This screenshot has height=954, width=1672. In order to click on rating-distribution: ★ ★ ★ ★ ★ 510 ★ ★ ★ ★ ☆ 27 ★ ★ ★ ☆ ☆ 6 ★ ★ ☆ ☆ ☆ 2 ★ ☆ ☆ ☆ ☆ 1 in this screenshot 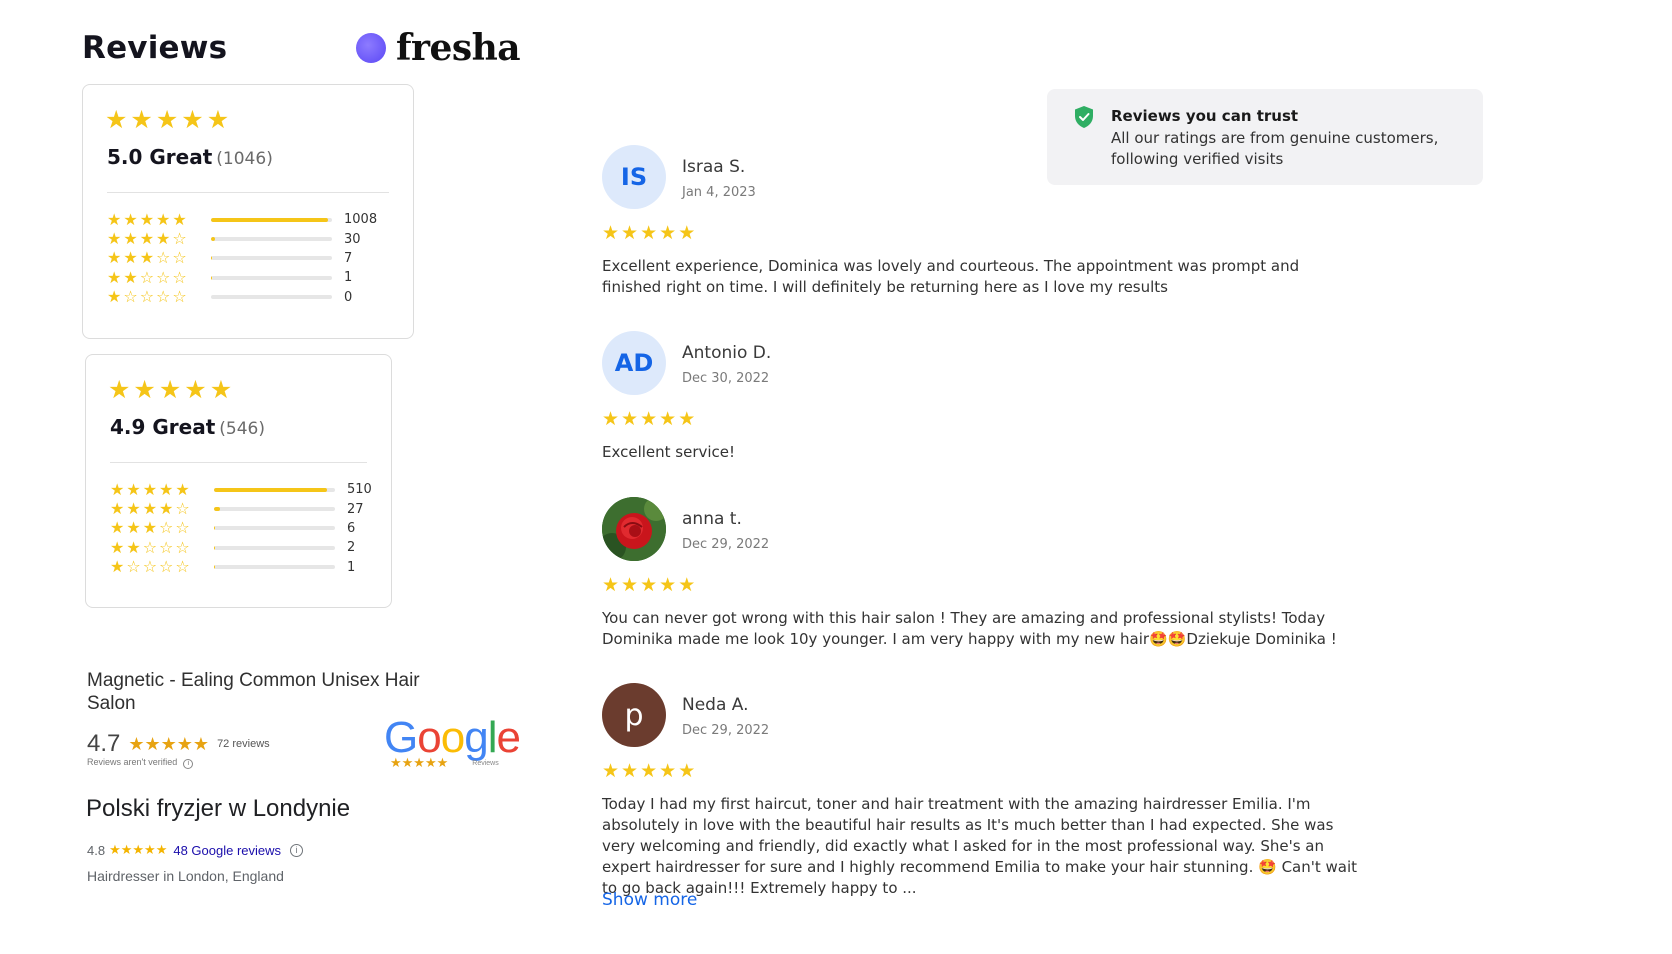, I will do `click(241, 528)`.